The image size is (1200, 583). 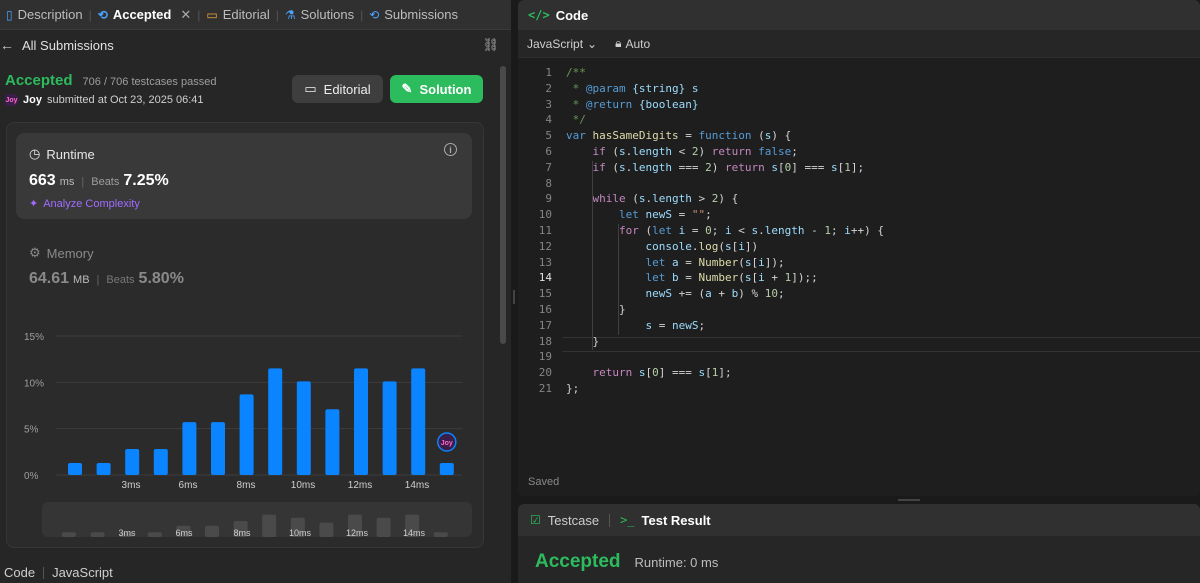 I want to click on all-submissions-link: All Submissions, so click(x=68, y=45).